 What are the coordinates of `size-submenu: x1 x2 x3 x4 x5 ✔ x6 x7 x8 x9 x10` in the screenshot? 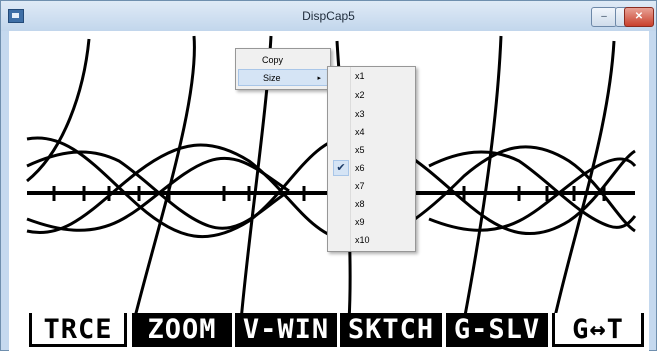 It's located at (371, 159).